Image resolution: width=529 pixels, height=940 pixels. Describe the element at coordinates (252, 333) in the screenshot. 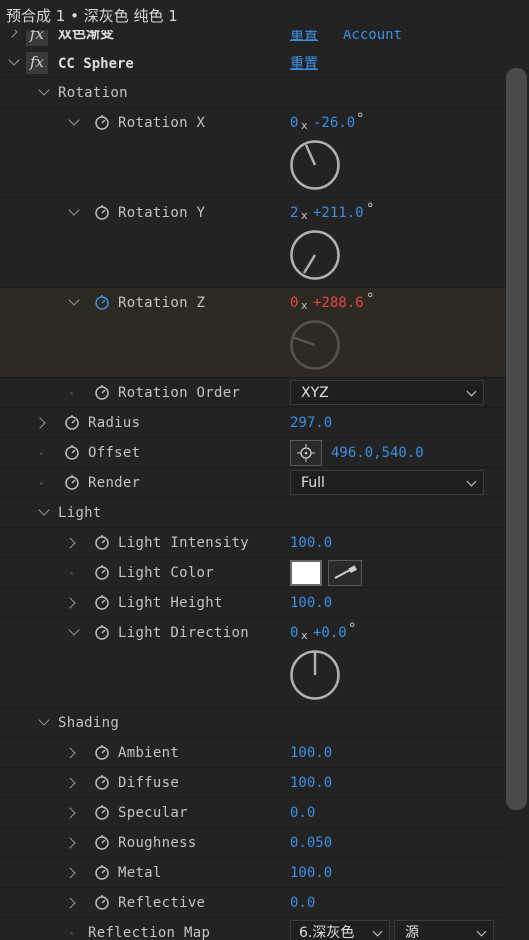

I see `prop-rotation-z: Rotation Z 0 x +288.6 °` at that location.